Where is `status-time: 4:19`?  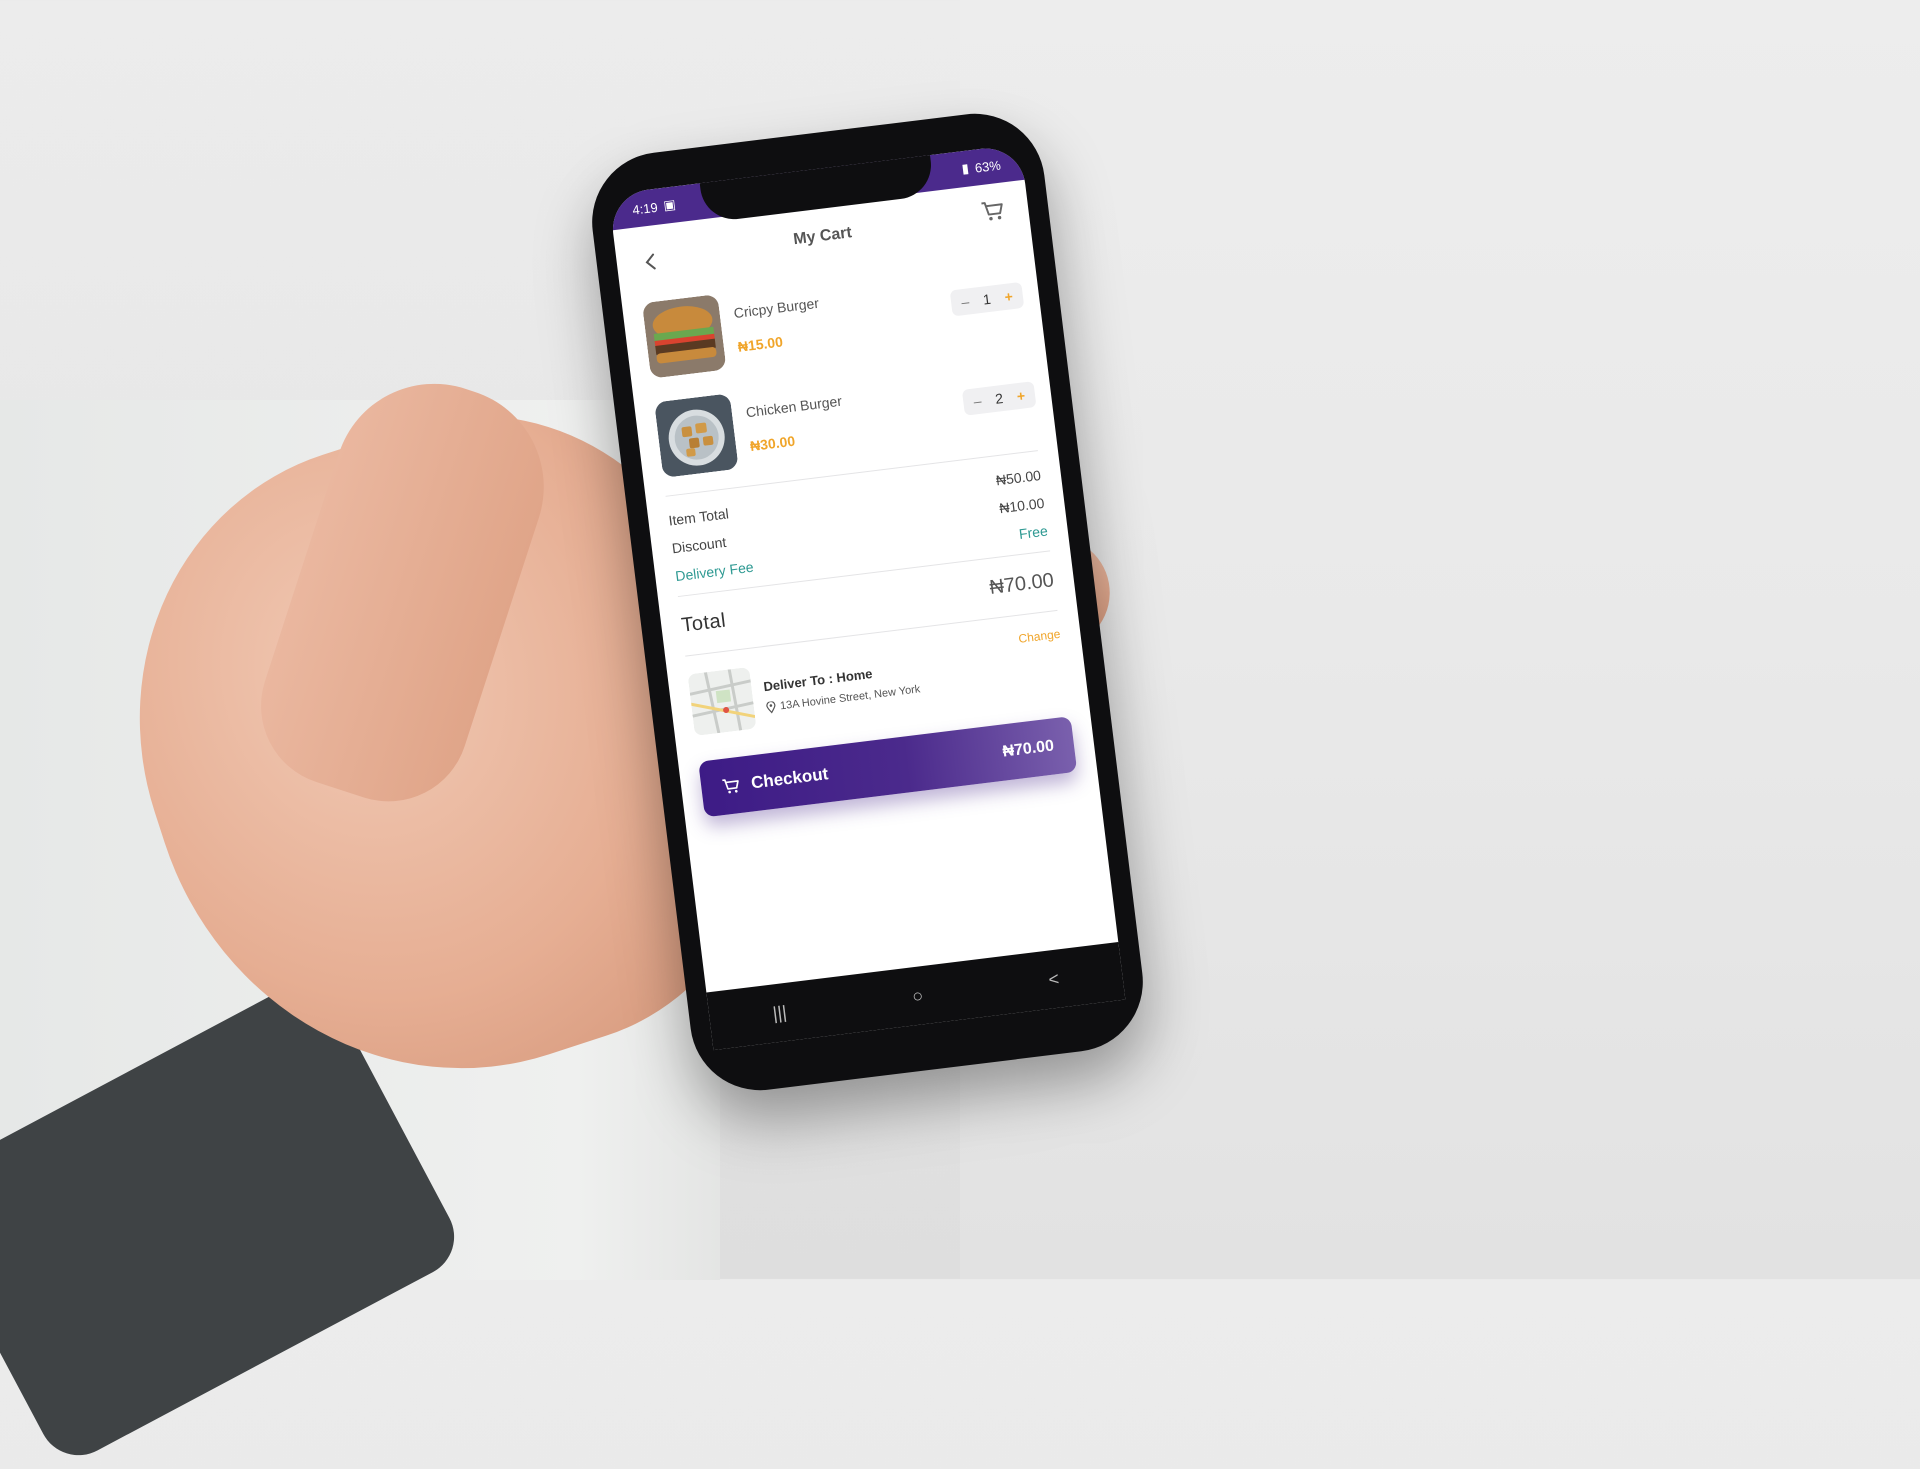
status-time: 4:19 is located at coordinates (645, 208).